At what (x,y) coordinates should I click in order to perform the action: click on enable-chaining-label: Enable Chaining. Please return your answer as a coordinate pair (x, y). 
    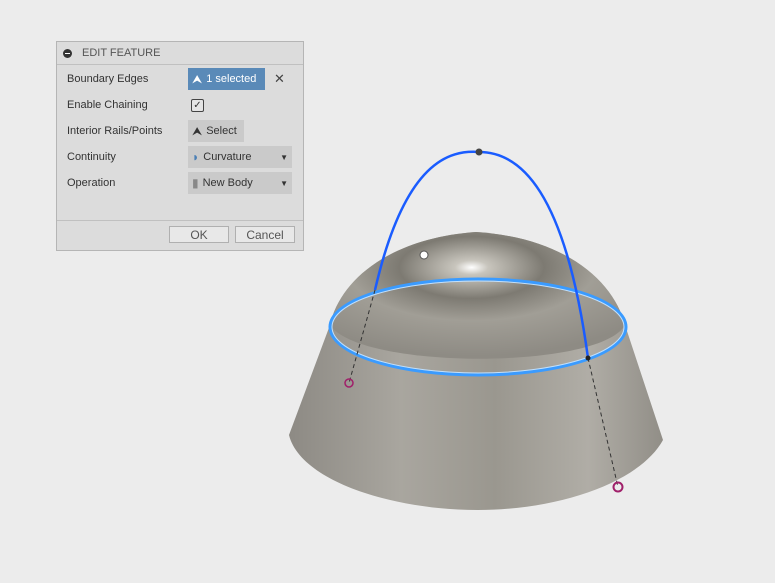
    Looking at the image, I should click on (107, 105).